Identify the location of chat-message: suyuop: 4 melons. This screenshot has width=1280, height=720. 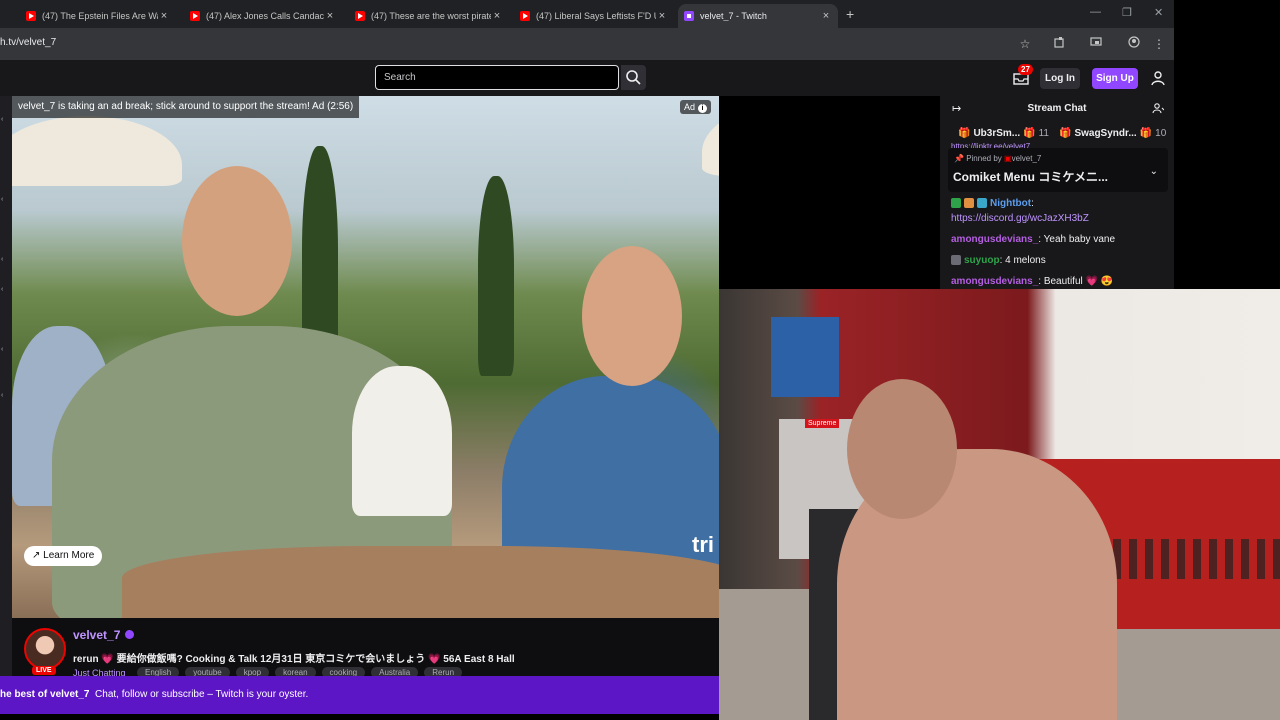
(998, 260).